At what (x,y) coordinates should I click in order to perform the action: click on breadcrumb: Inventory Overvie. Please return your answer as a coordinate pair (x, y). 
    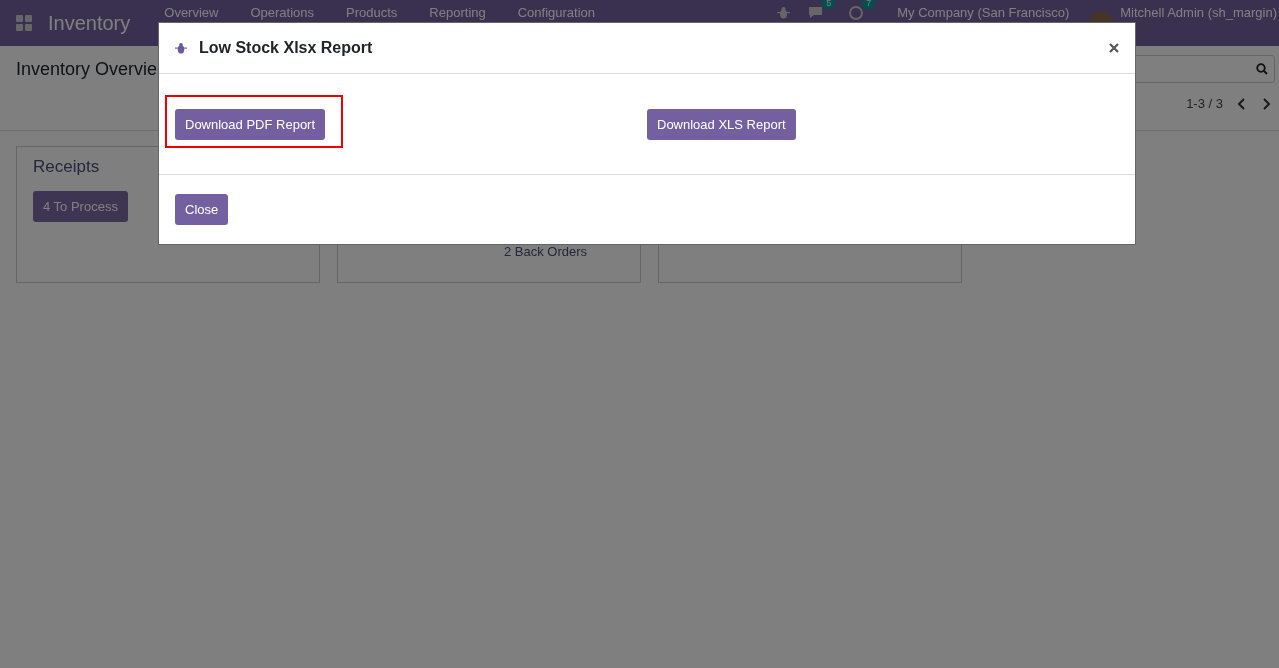
    Looking at the image, I should click on (87, 69).